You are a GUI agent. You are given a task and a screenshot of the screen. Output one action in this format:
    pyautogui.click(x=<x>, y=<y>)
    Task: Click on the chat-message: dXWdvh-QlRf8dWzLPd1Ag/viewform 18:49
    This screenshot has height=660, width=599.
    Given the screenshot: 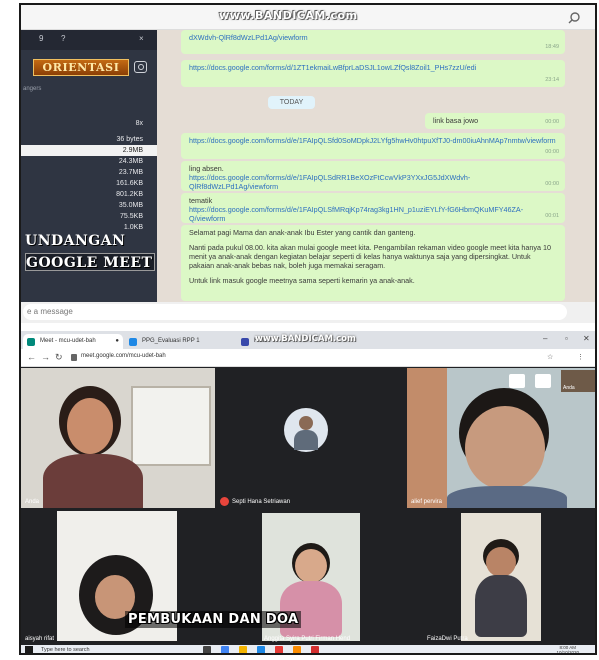 What is the action you would take?
    pyautogui.click(x=373, y=42)
    